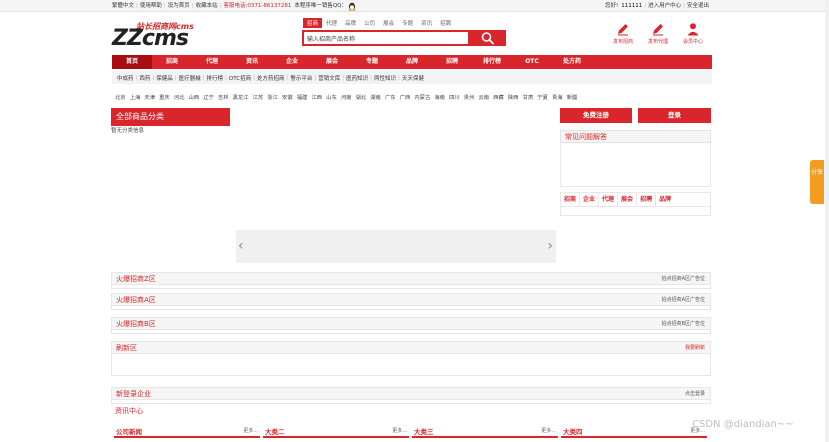  I want to click on click-login-link: 点击登录, so click(695, 394).